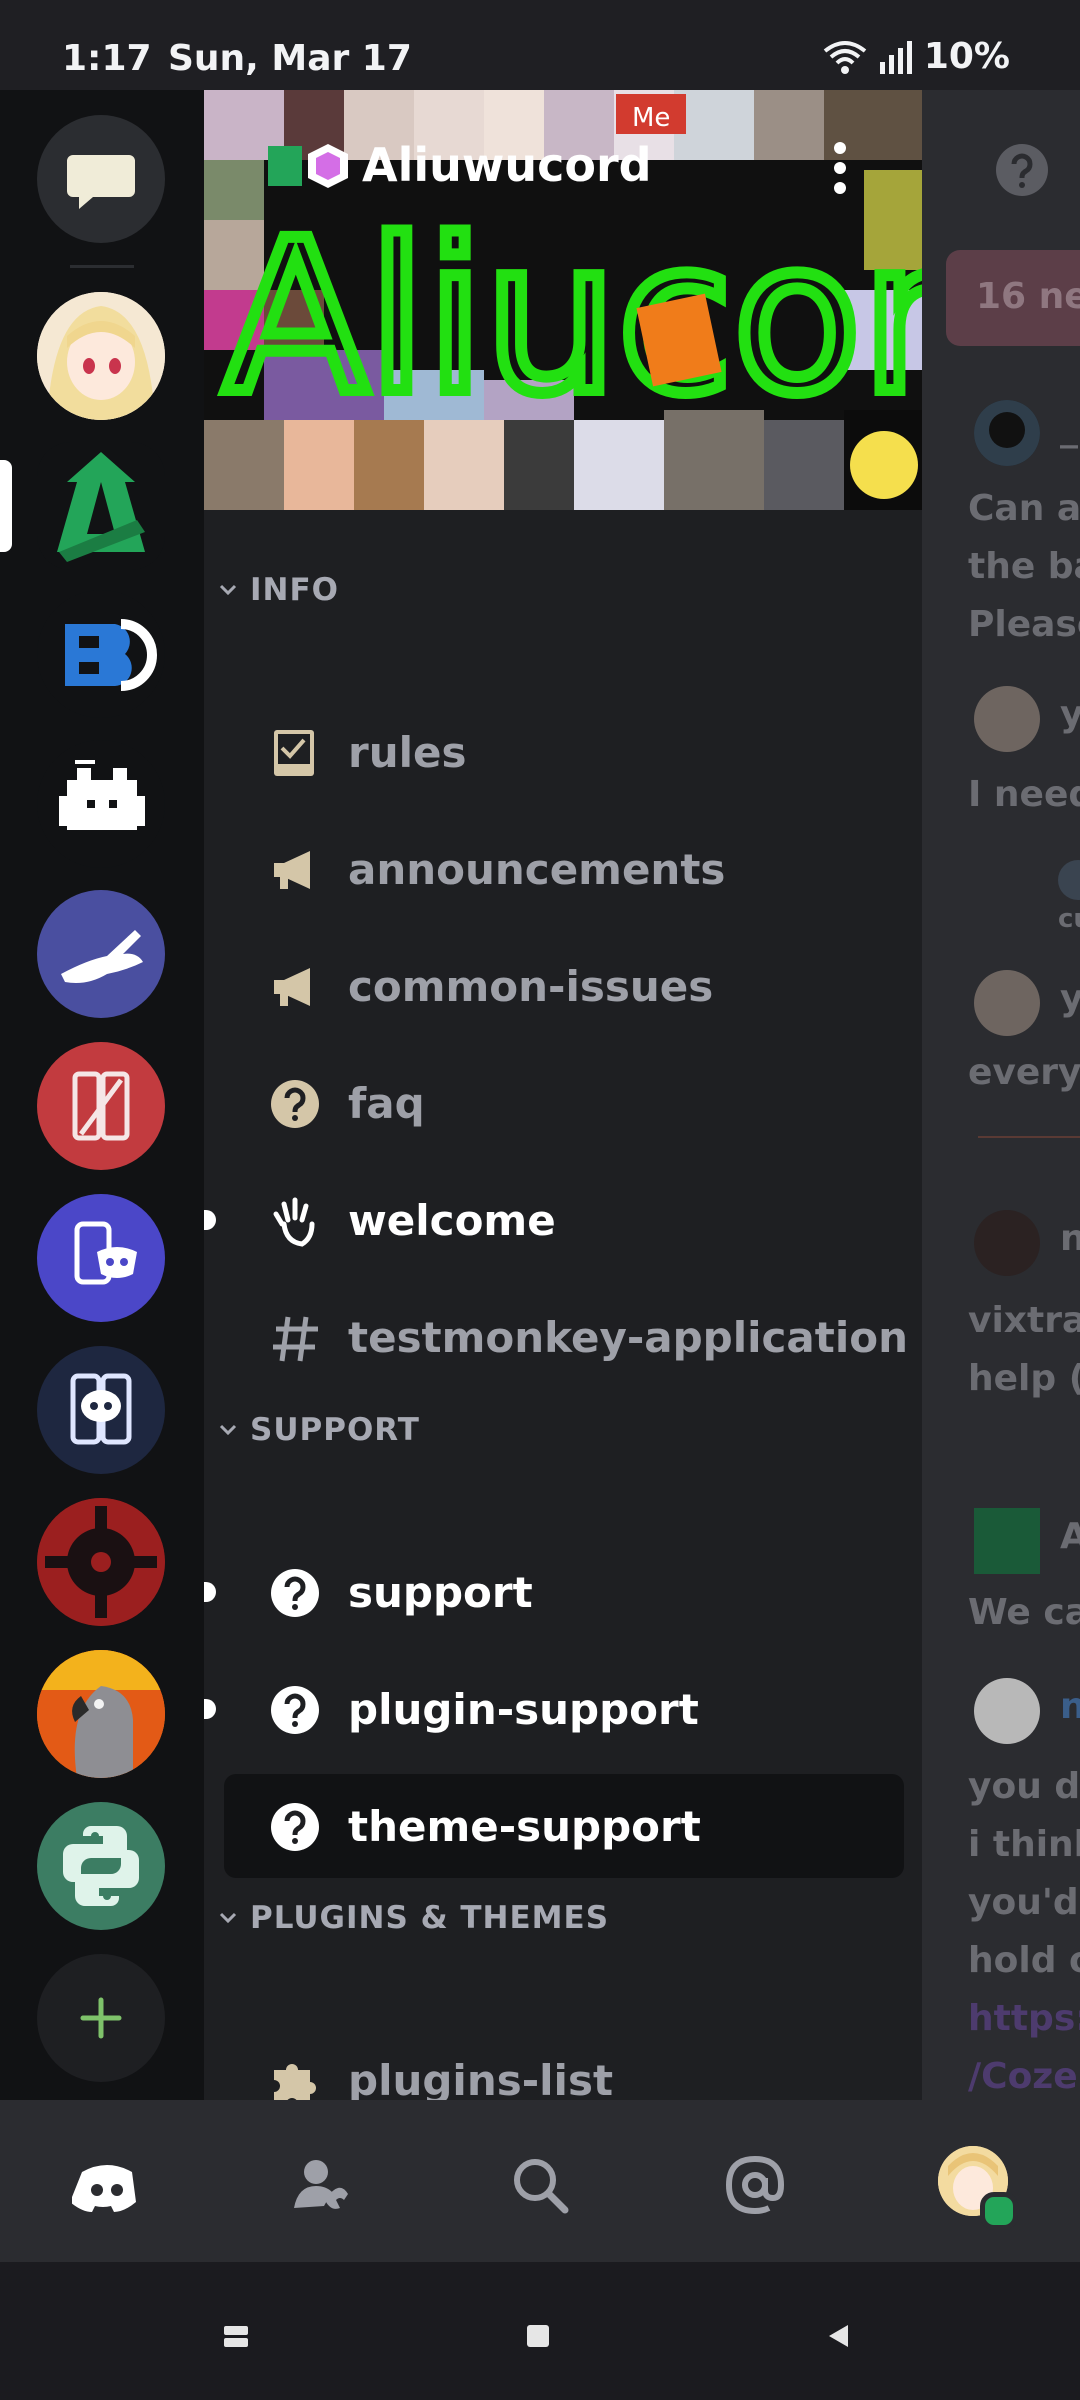 This screenshot has height=2400, width=1080. I want to click on author-name: _, so click(1069, 428).